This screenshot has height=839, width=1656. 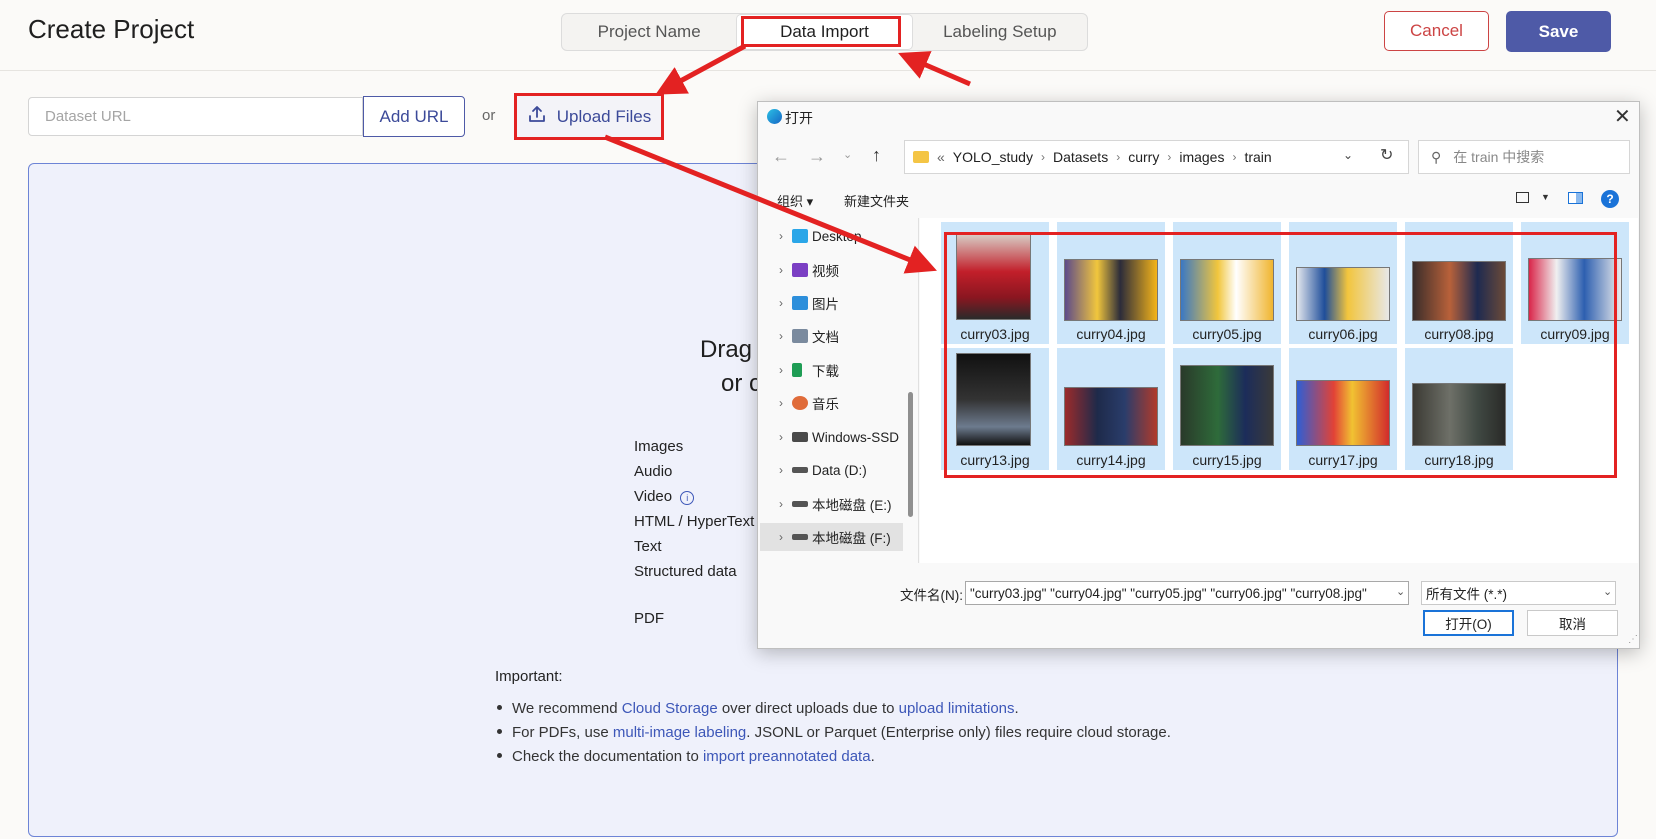 I want to click on path-segment: curry, so click(x=1143, y=157).